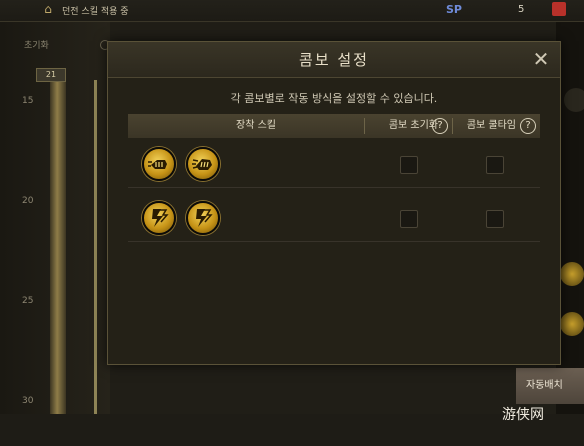  I want to click on column-combo-reset: 콤보 초기화, so click(413, 125).